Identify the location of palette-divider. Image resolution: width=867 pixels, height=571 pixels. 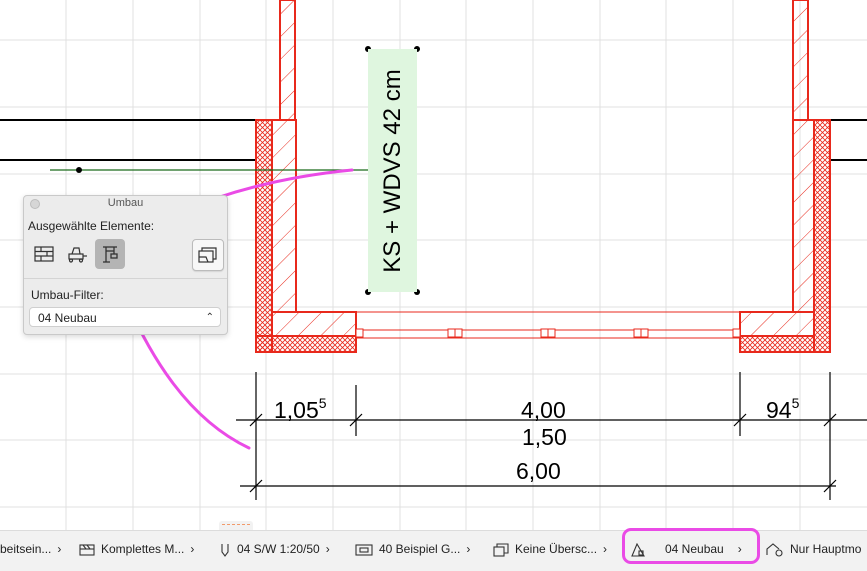
(125, 278).